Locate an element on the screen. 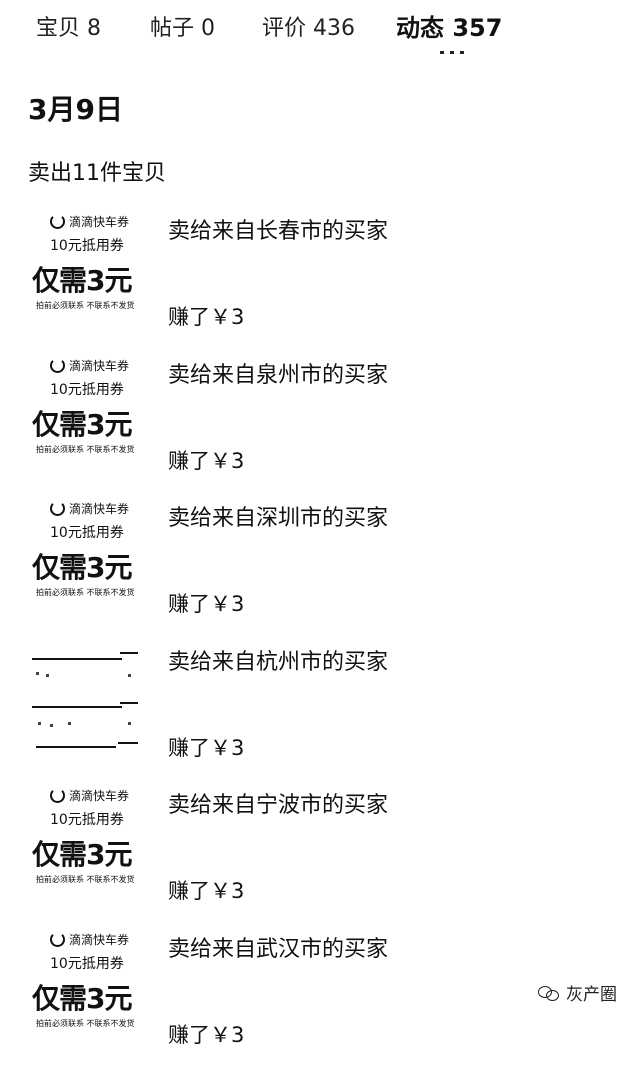 Image resolution: width=640 pixels, height=1066 pixels. buyer-location: 卖给来自长春市的买家 is located at coordinates (278, 231).